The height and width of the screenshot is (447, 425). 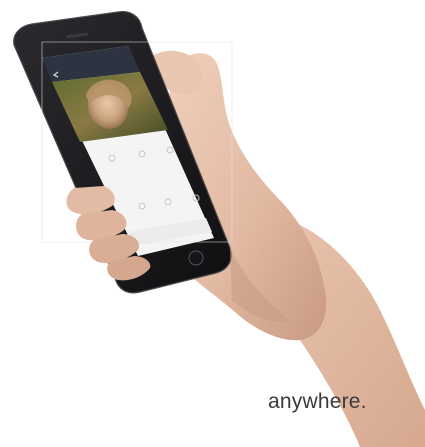 I want to click on home-button-icon, so click(x=196, y=258).